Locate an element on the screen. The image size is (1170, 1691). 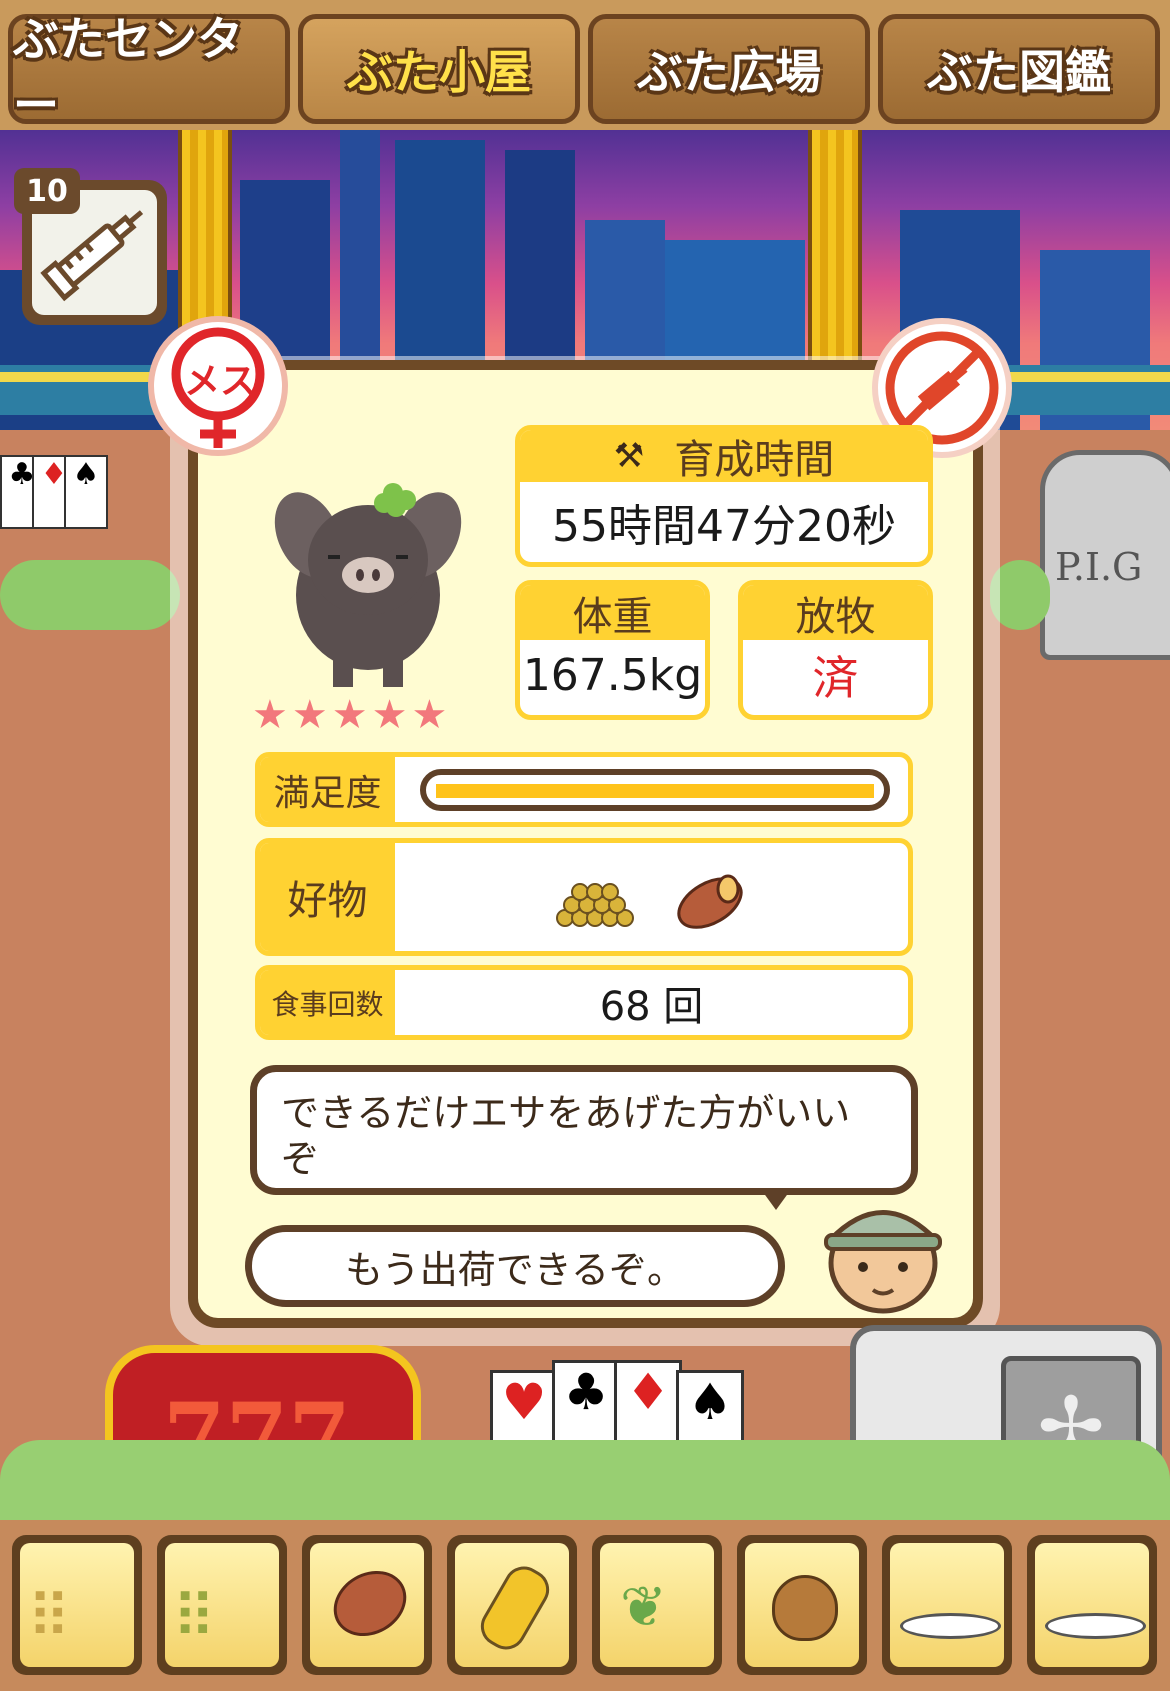
satisfaction-bar-fill is located at coordinates (655, 791).